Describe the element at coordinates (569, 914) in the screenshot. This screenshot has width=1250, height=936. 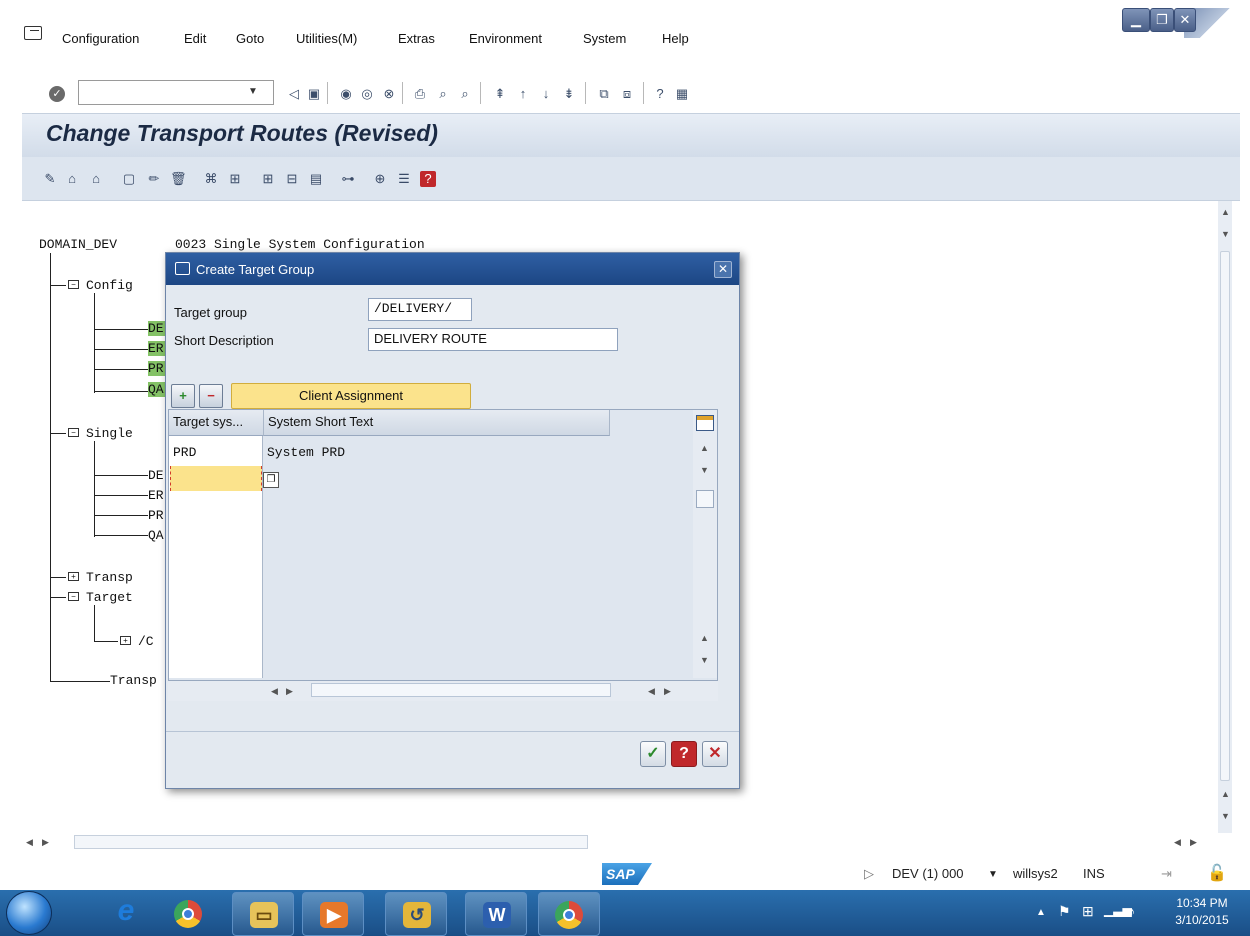
I see `taskbar-chrome-button` at that location.